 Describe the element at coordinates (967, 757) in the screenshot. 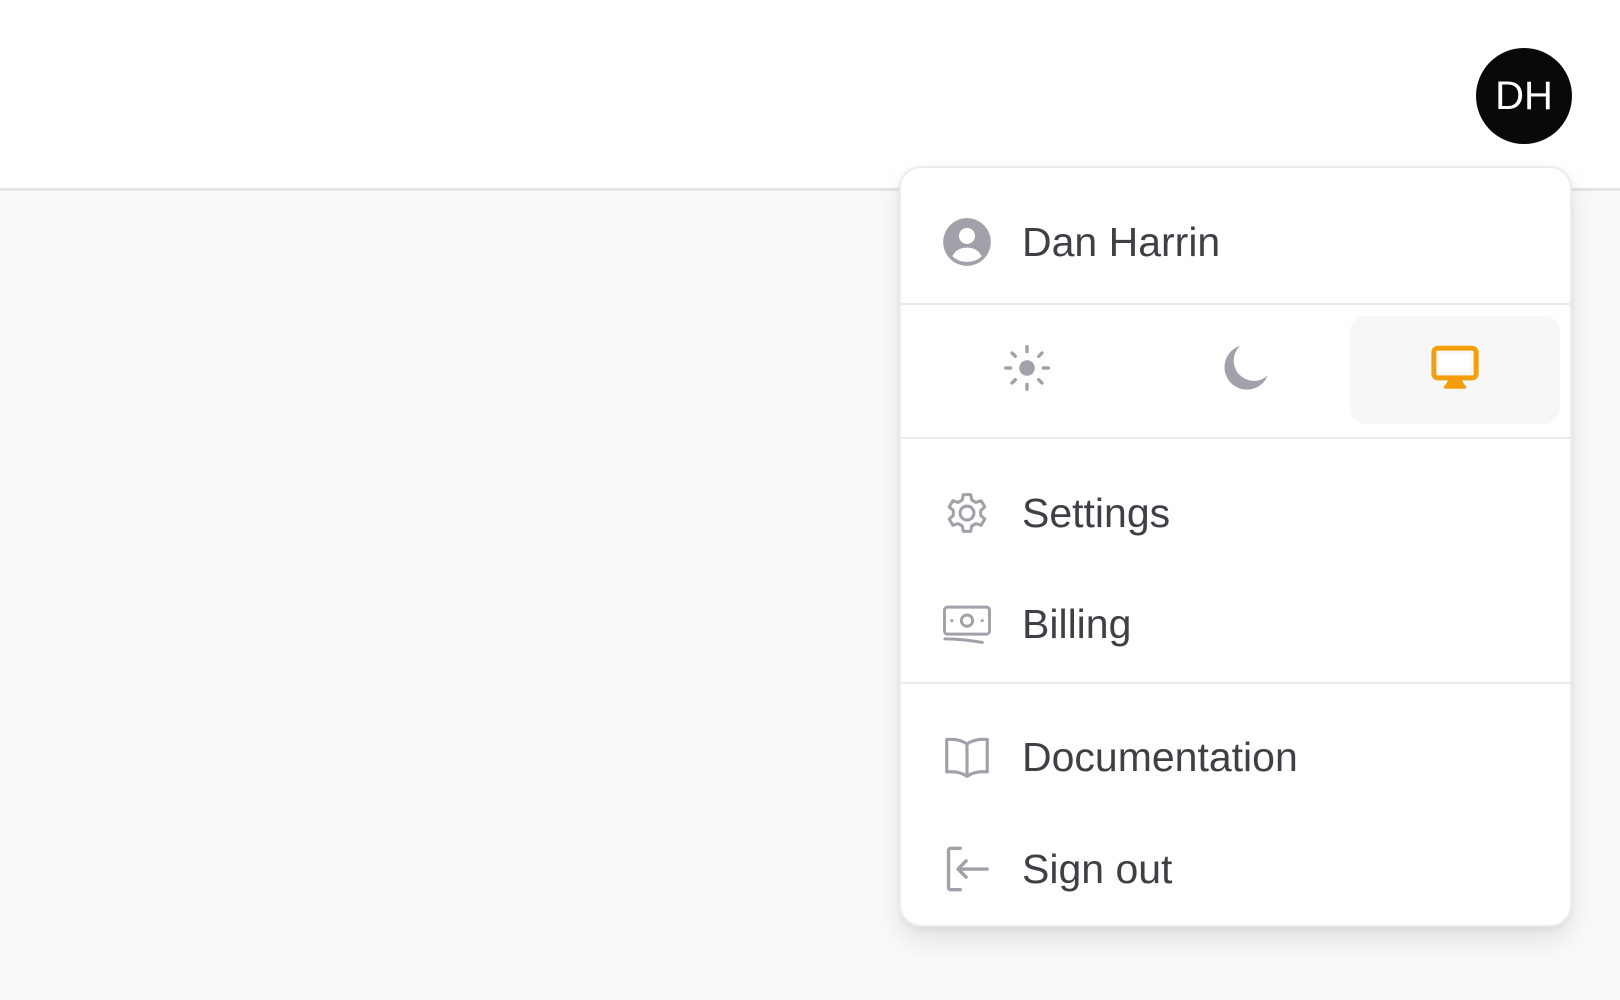

I see `book-open-icon` at that location.